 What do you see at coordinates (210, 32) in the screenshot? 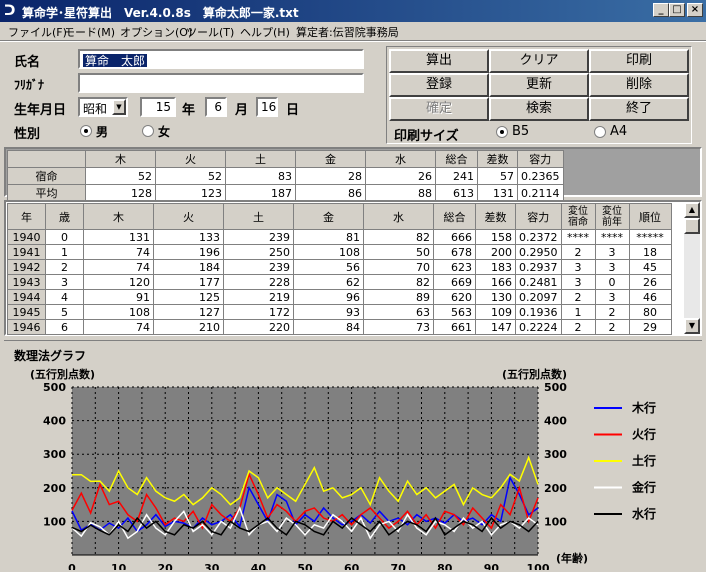
I see `menu-tools: ツール(T)` at bounding box center [210, 32].